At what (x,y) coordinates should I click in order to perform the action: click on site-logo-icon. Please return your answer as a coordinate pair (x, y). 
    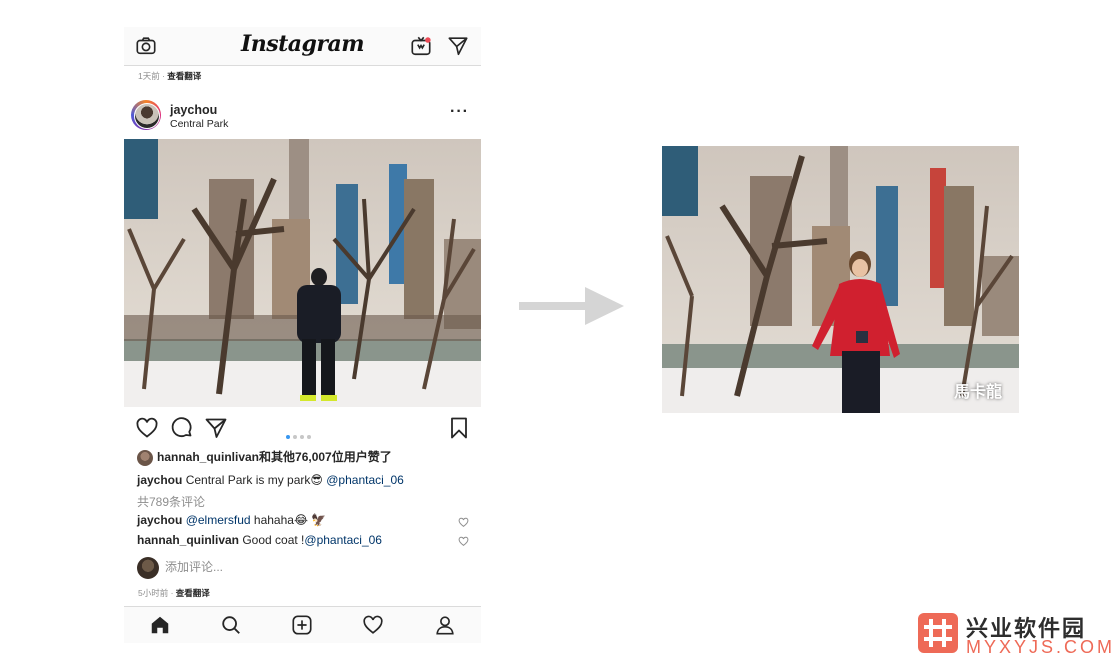
    Looking at the image, I should click on (938, 633).